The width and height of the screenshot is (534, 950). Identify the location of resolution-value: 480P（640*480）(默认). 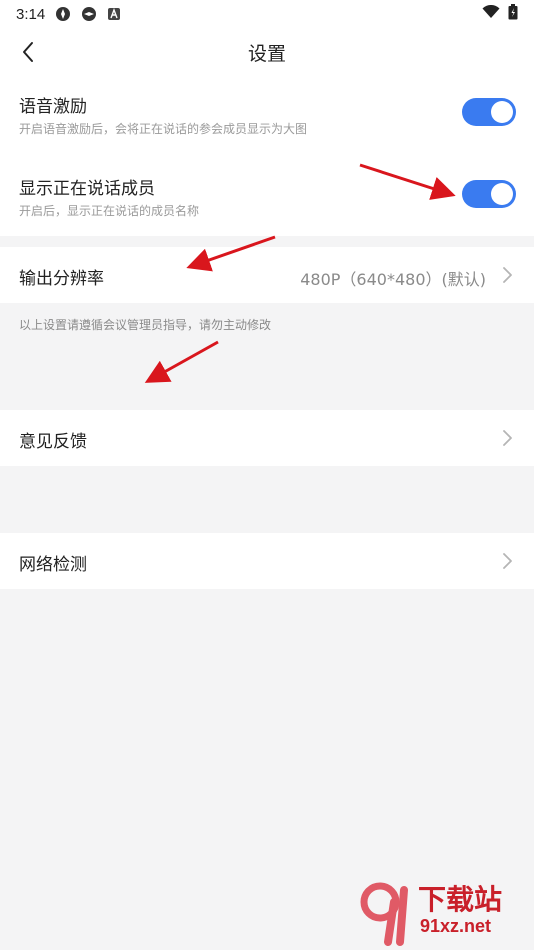
(393, 279).